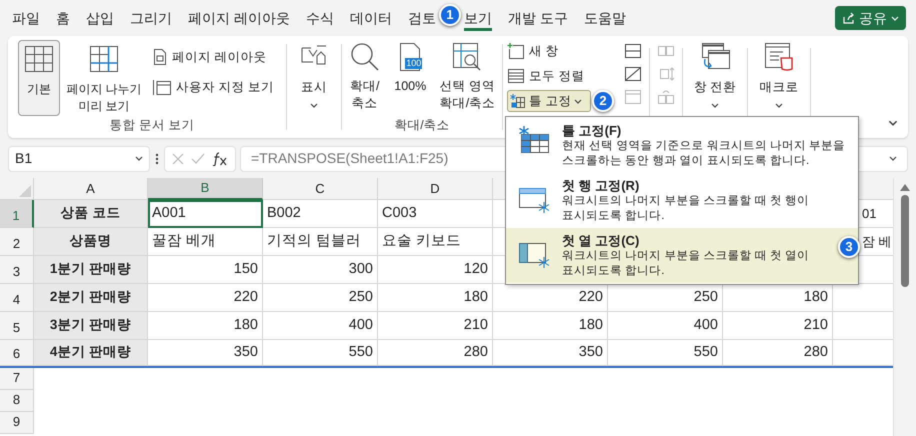 The width and height of the screenshot is (916, 436). What do you see at coordinates (686, 264) in the screenshot?
I see `menu-item-description: 워크시트의 나머지 부분을 스크롤할 때 첫 열이 표시되도록 합니다.` at bounding box center [686, 264].